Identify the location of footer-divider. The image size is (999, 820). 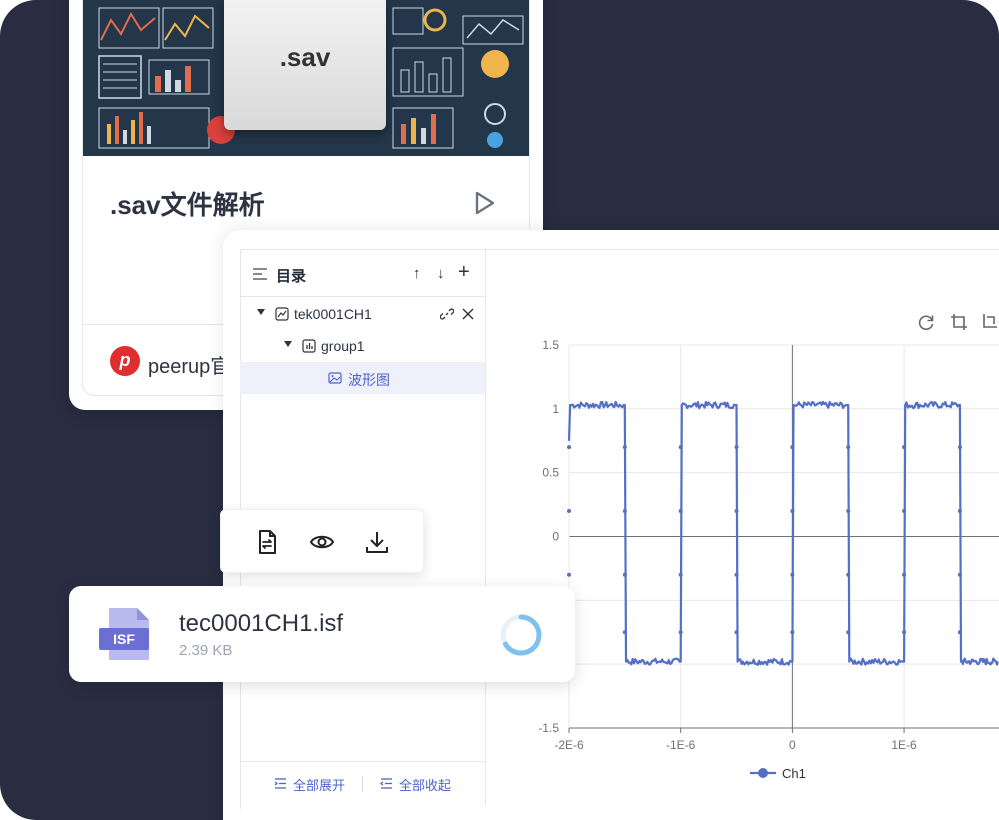
(362, 784).